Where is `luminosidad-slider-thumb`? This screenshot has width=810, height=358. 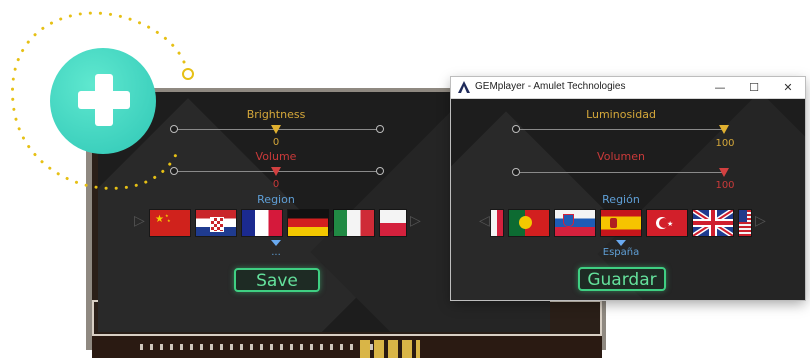 luminosidad-slider-thumb is located at coordinates (724, 129).